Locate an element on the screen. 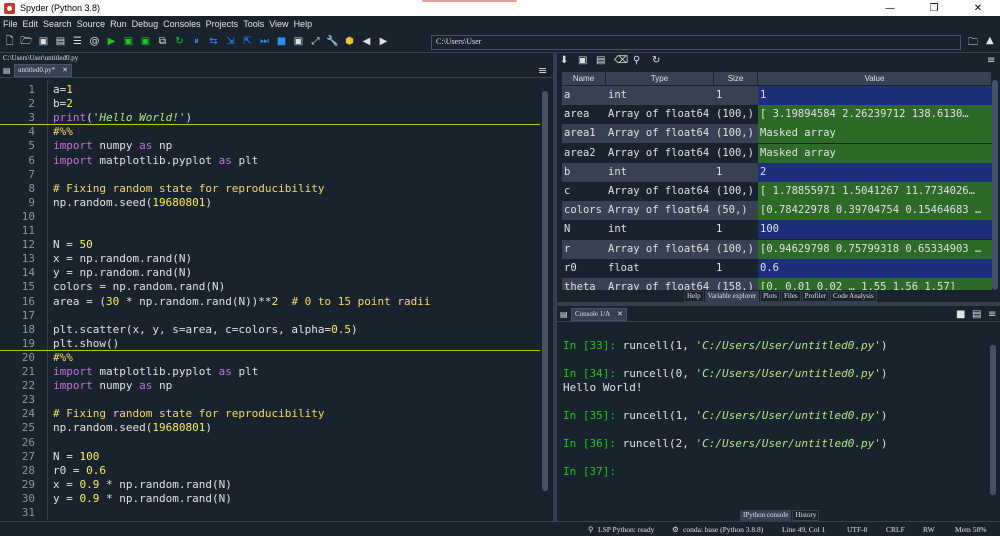 The image size is (1000, 536). minimize-button: — is located at coordinates (890, 8).